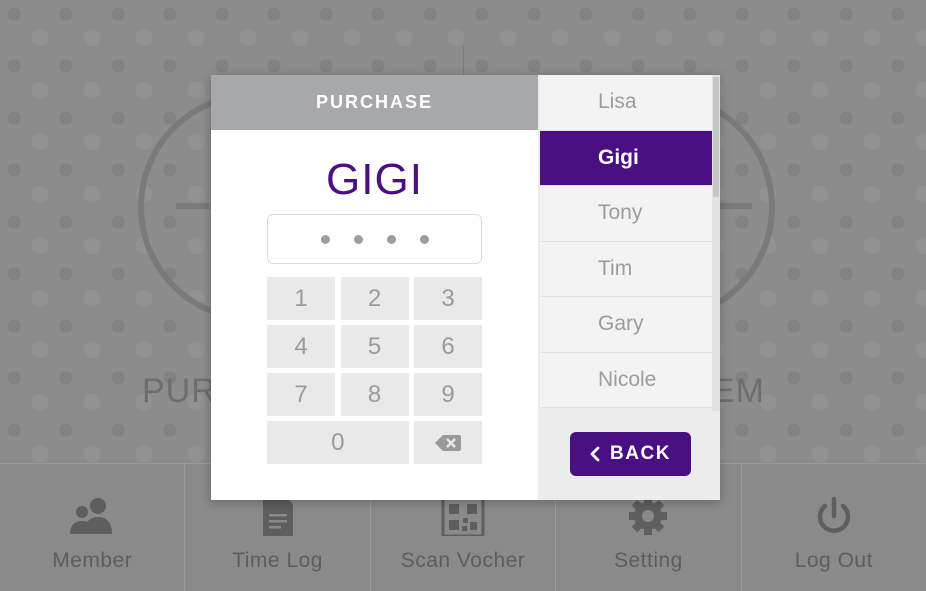 This screenshot has width=926, height=591. Describe the element at coordinates (374, 179) in the screenshot. I see `selected-user-name: GIGI` at that location.